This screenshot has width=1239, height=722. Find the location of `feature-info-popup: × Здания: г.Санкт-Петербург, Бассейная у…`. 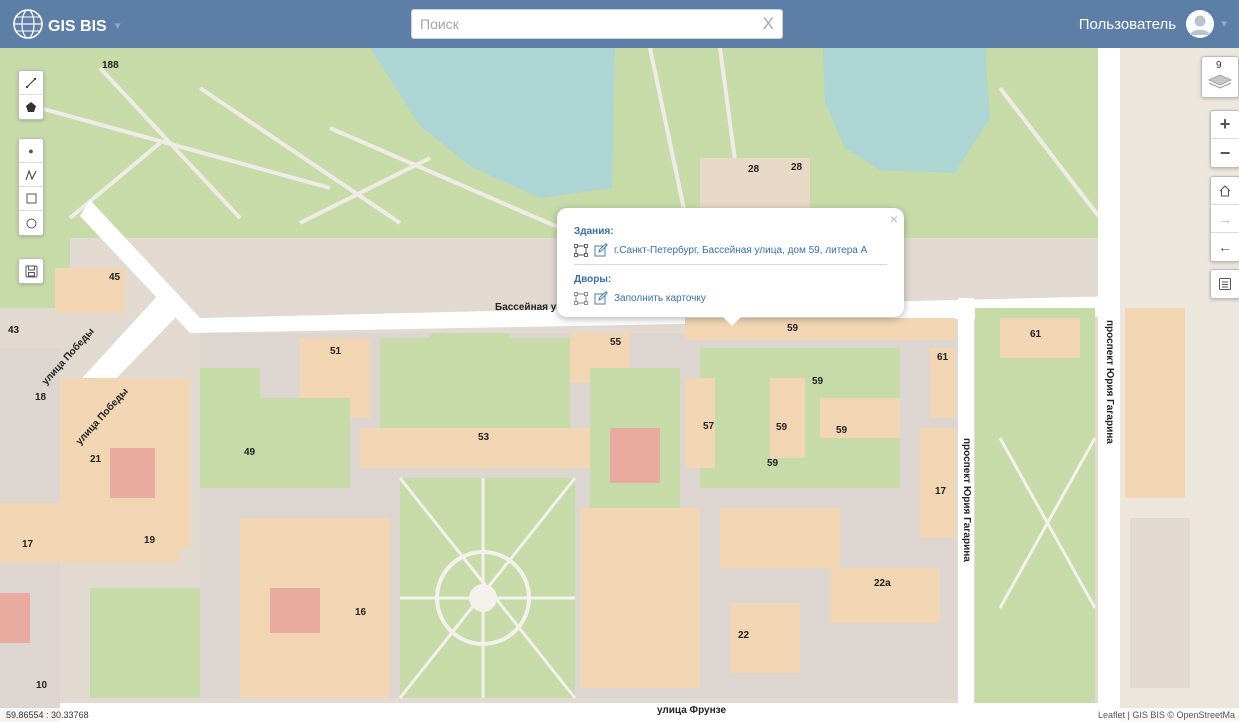

feature-info-popup: × Здания: г.Санкт-Петербург, Бассейная у… is located at coordinates (730, 267).